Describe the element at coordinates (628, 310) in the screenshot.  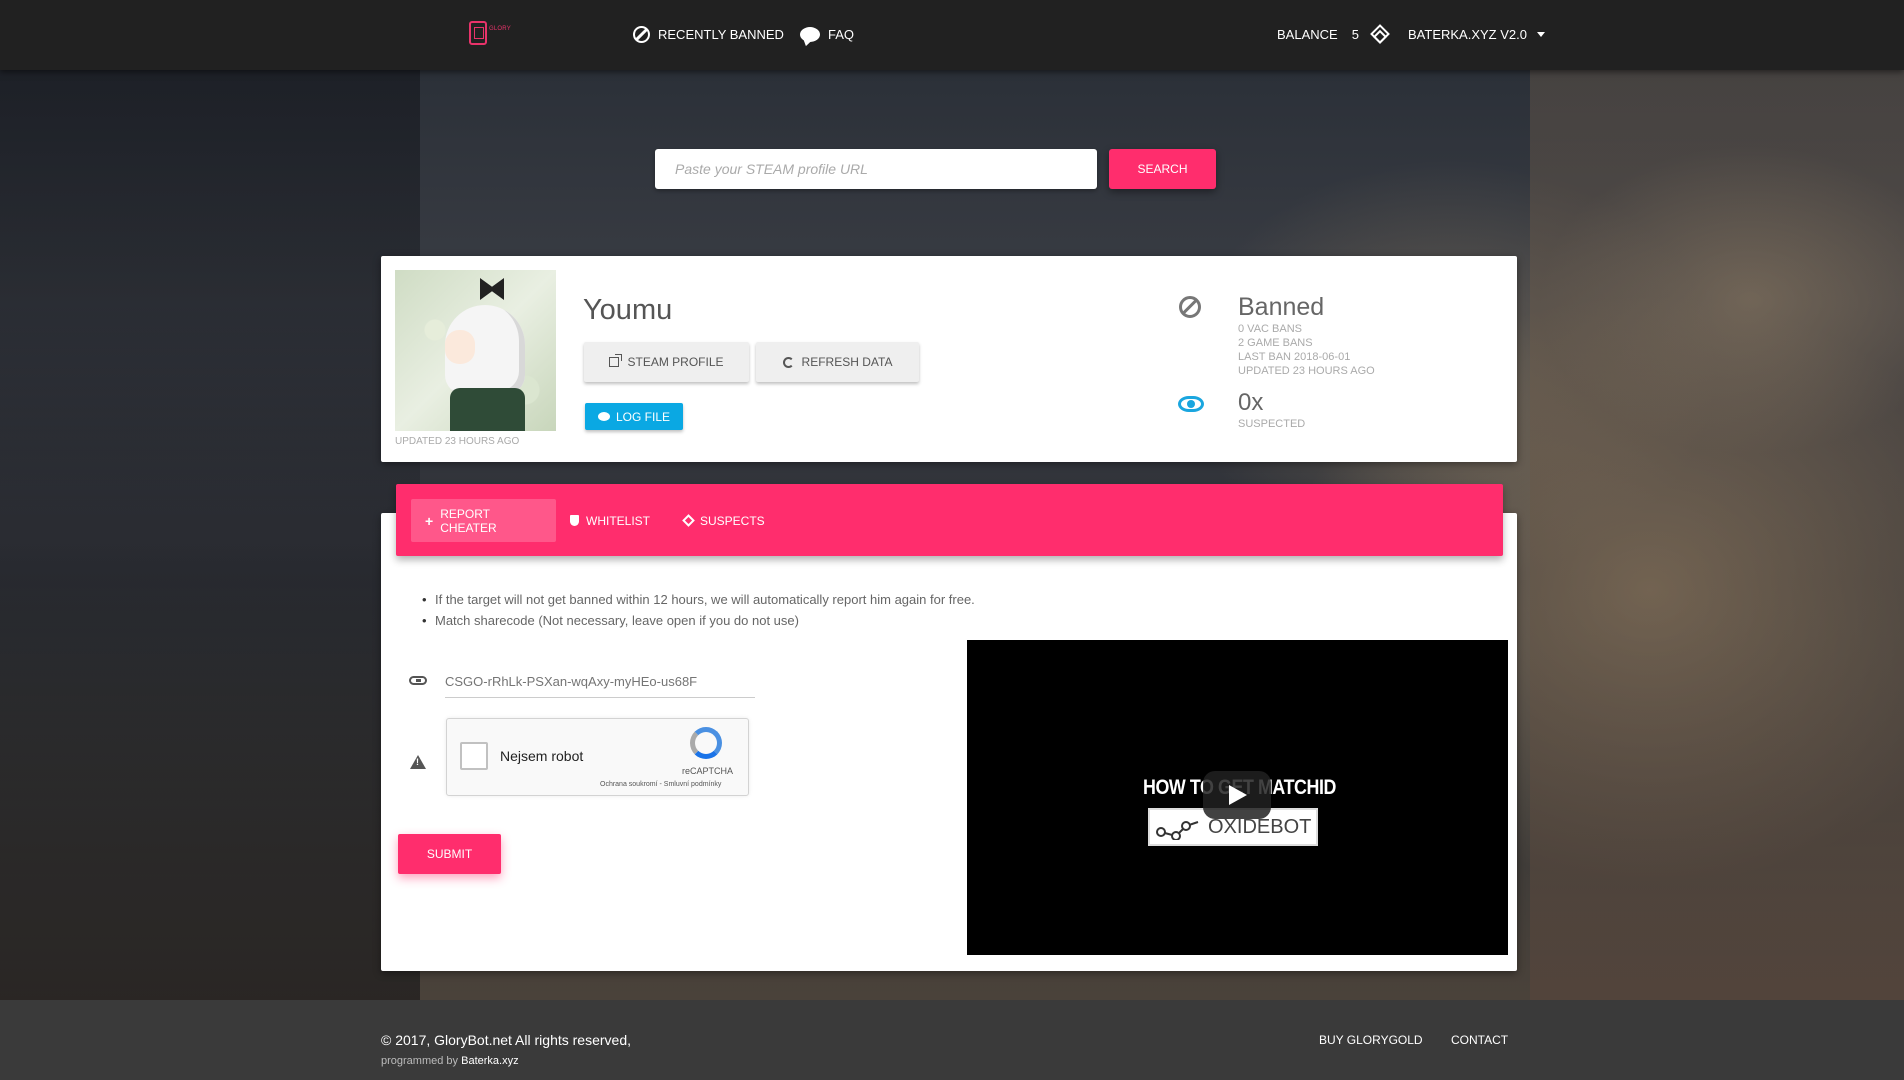
I see `profile-name: Youmu` at that location.